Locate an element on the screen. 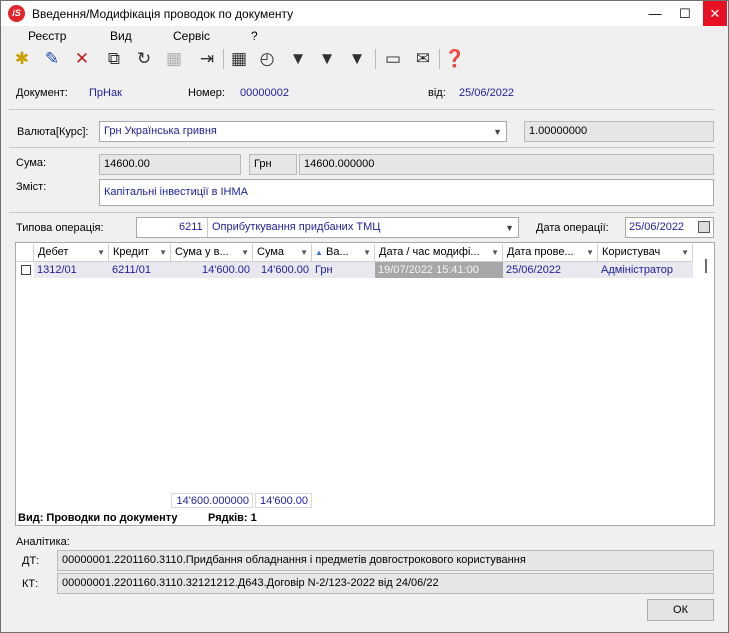 This screenshot has height=633, width=729. operation-code: 6211 is located at coordinates (191, 227).